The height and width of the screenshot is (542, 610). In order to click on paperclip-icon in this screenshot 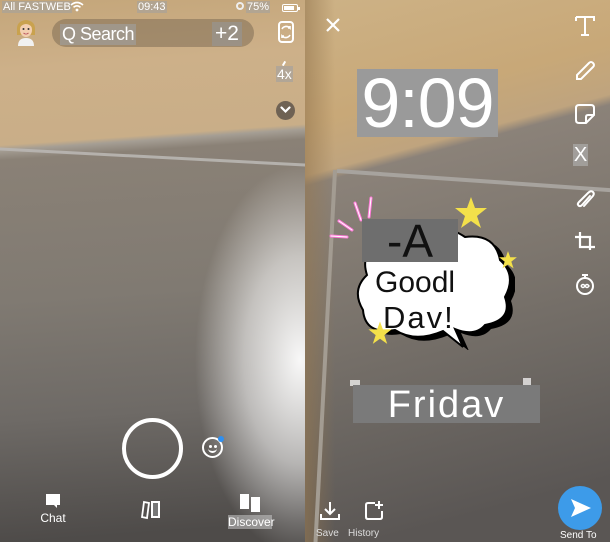, I will do `click(585, 200)`.